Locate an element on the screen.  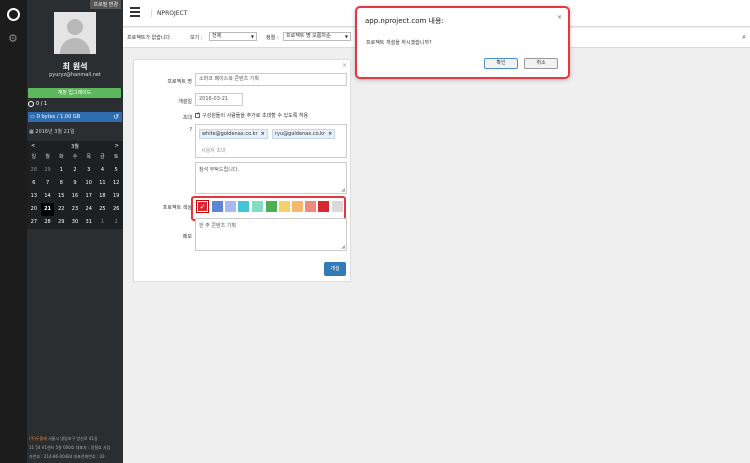
calendar-day: 3 is located at coordinates (89, 170).